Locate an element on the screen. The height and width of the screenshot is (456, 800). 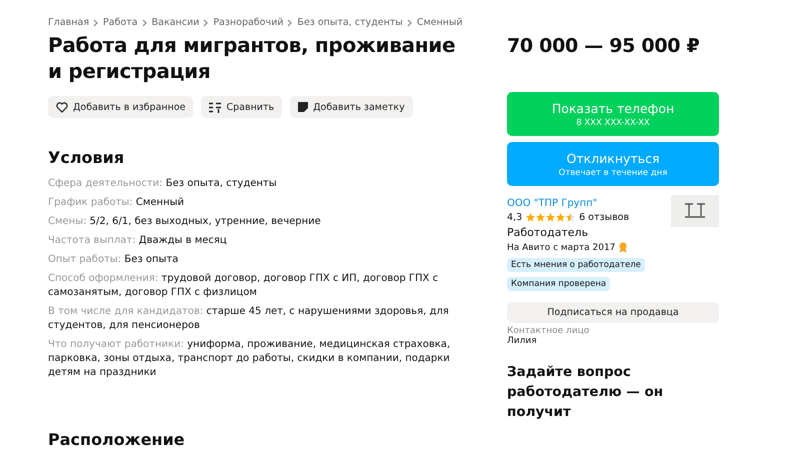
section-heading: Условия is located at coordinates (87, 157).